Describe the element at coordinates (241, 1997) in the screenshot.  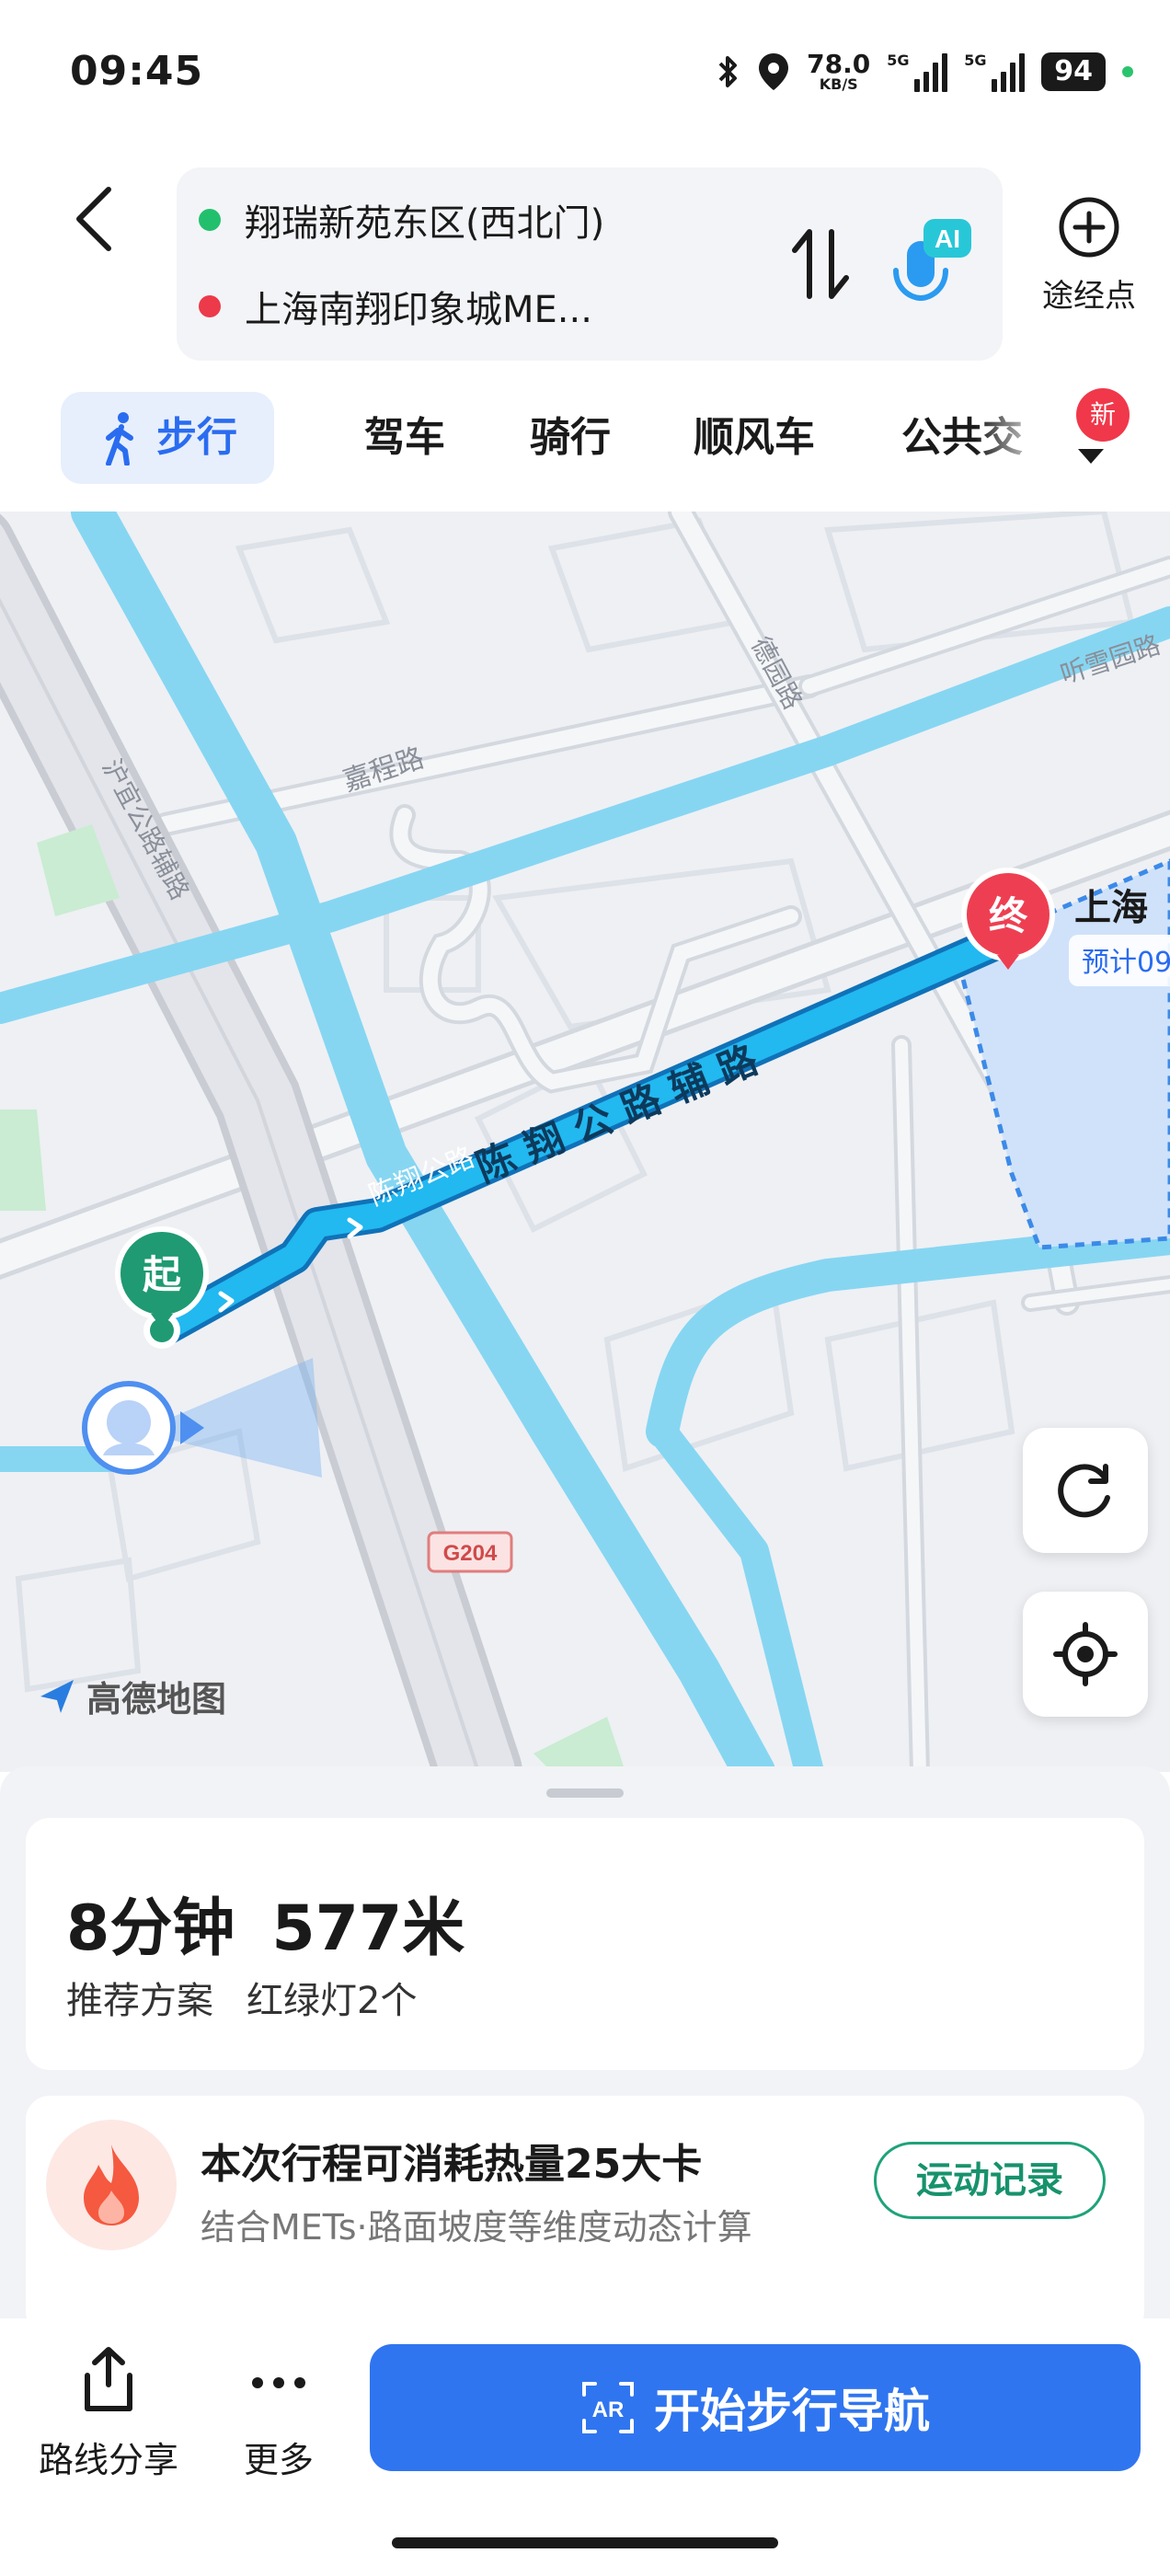
I see `route-summary-sub: 推荐方案 红绿灯2个` at that location.